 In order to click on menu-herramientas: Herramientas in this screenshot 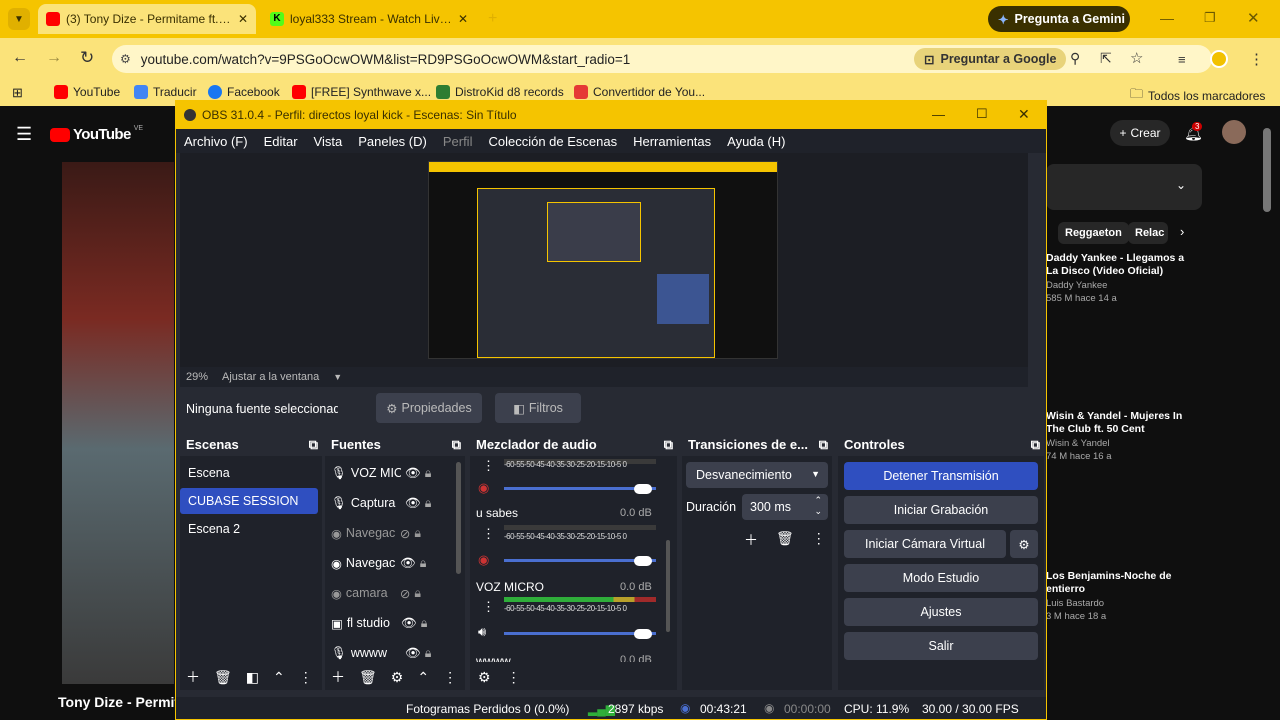, I will do `click(672, 141)`.